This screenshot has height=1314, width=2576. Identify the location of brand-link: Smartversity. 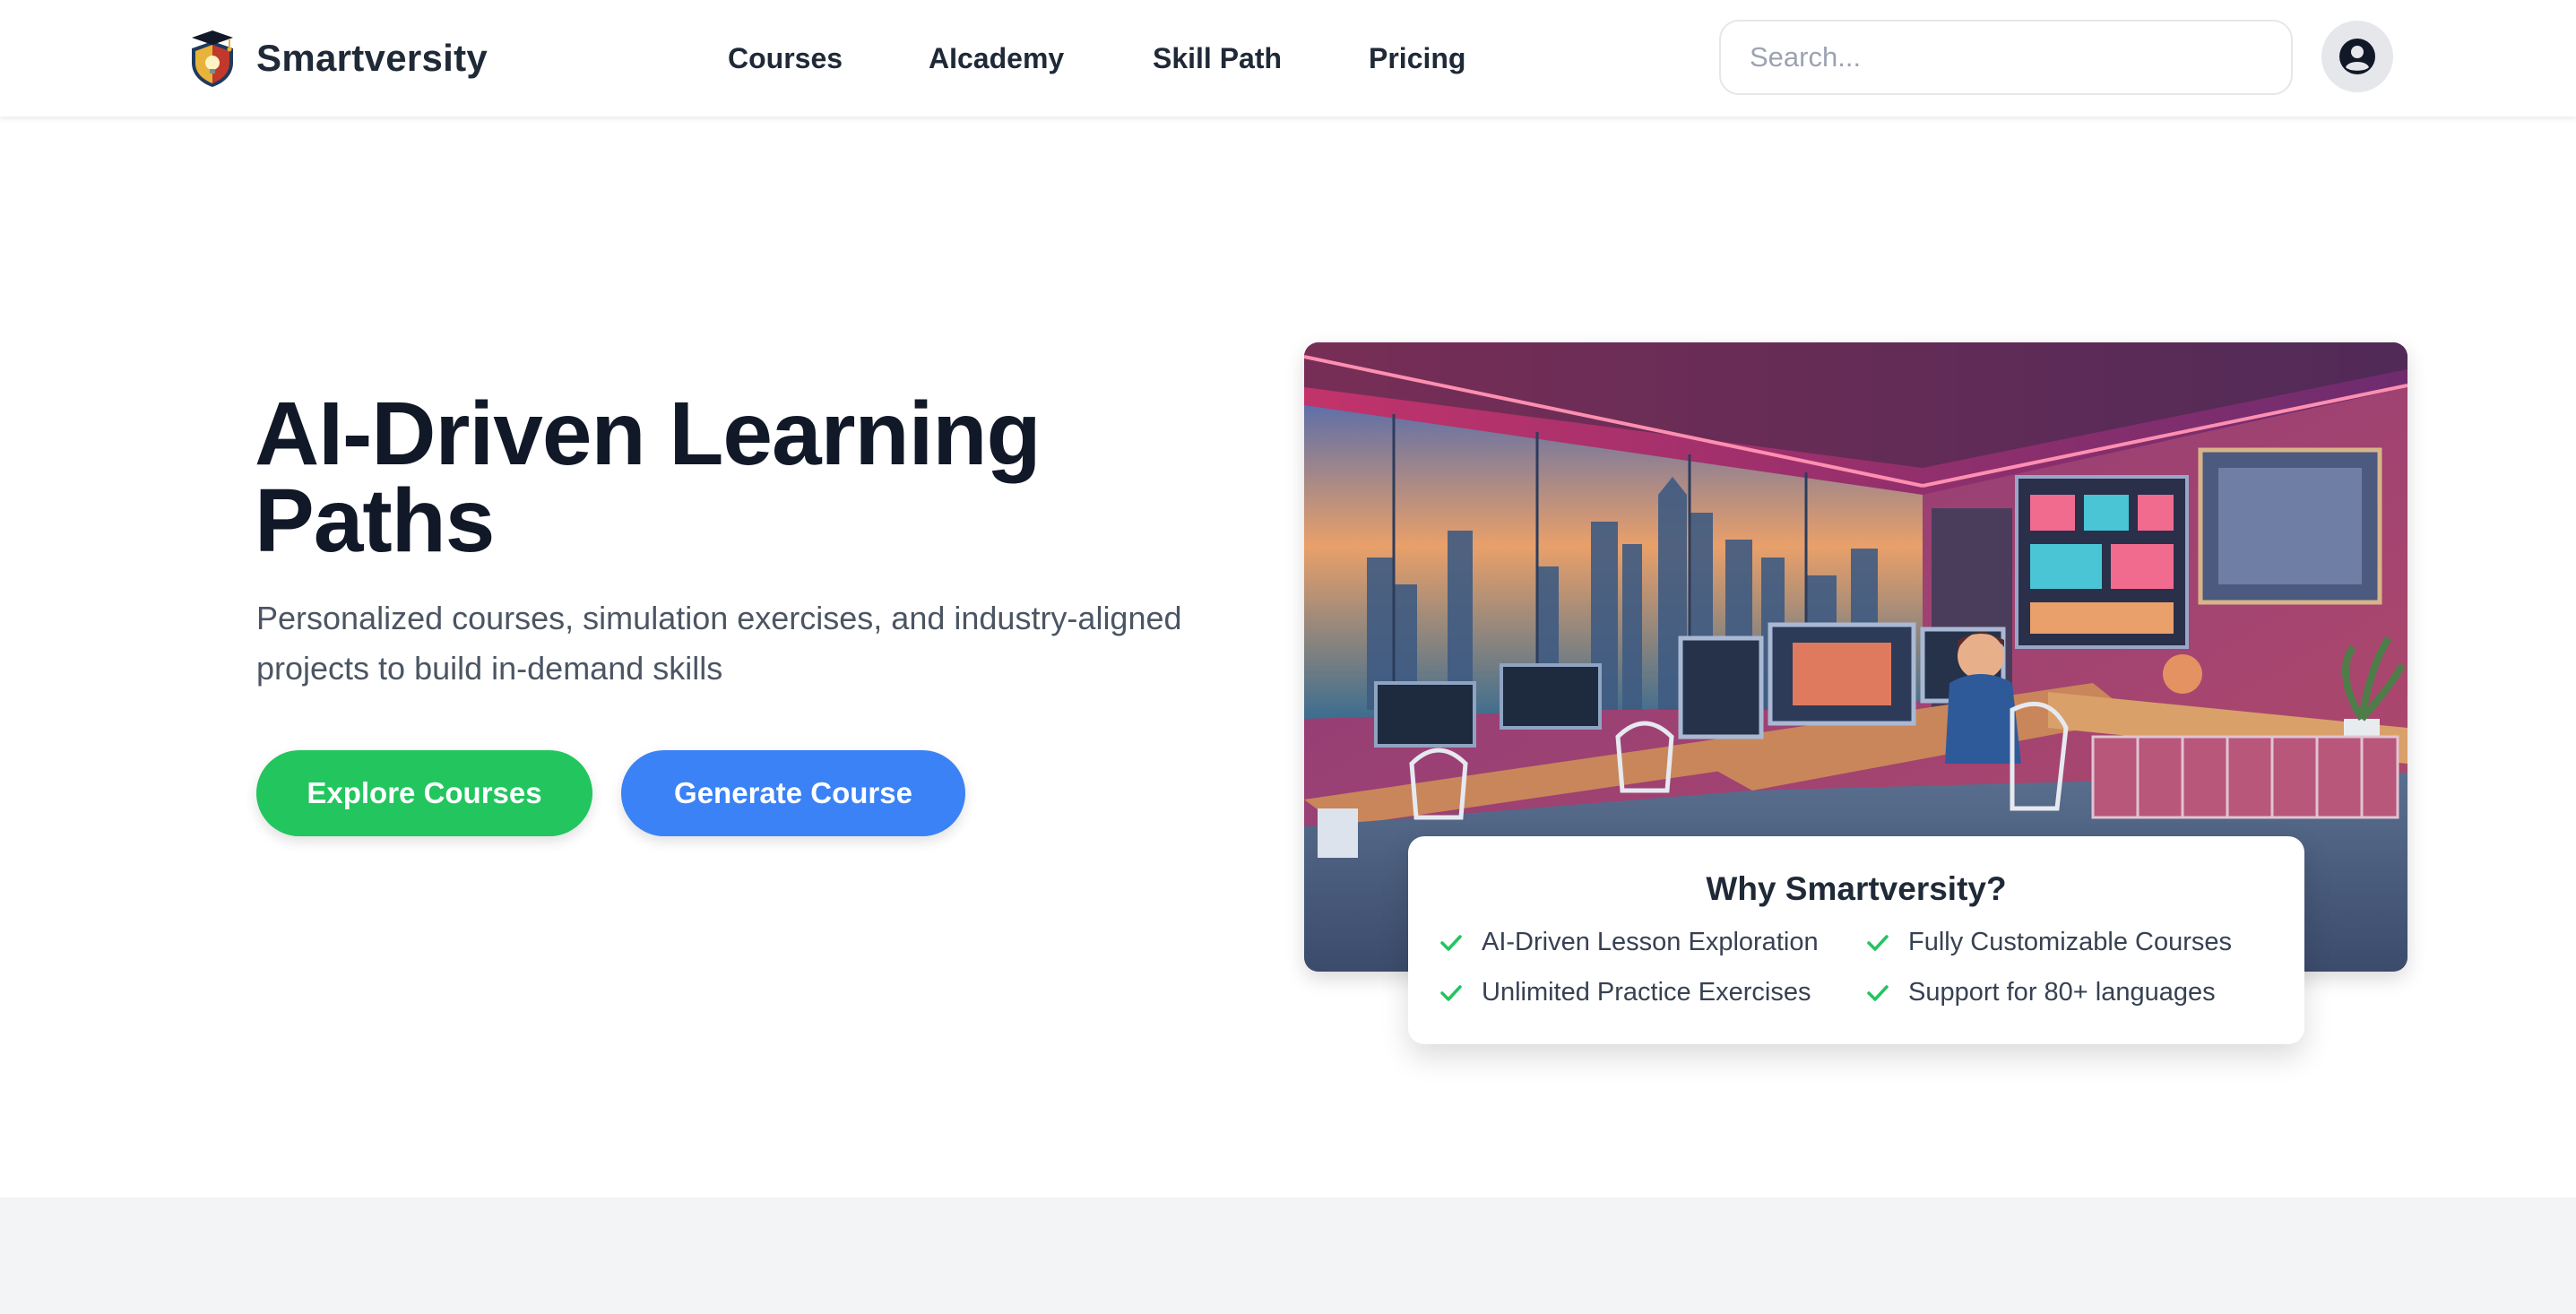
(337, 59).